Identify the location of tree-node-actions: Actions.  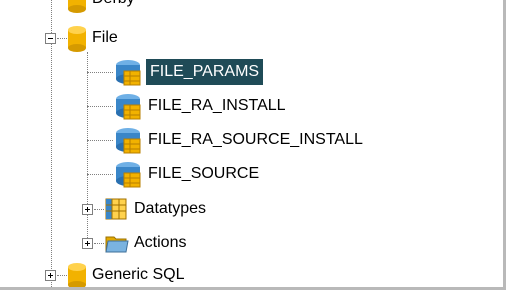
(150, 247).